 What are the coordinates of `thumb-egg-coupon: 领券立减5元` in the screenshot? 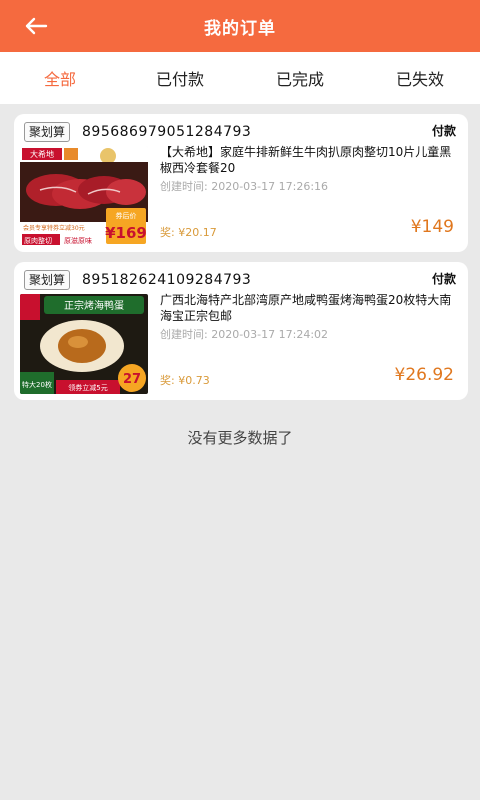 It's located at (87, 387).